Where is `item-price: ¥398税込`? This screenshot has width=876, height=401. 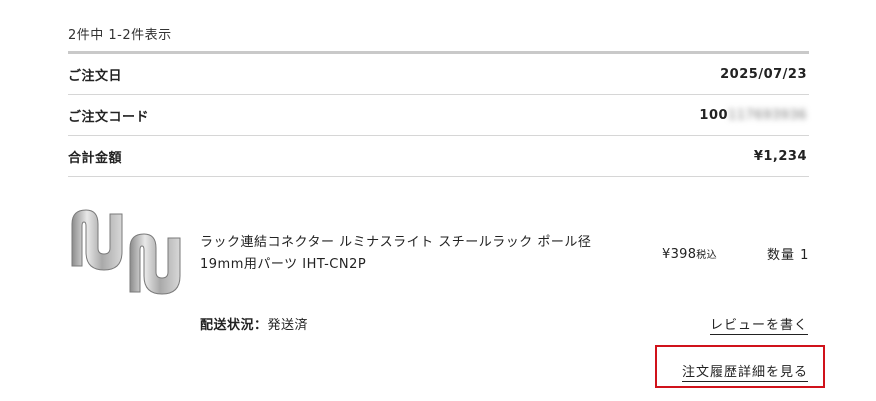 item-price: ¥398税込 is located at coordinates (689, 254).